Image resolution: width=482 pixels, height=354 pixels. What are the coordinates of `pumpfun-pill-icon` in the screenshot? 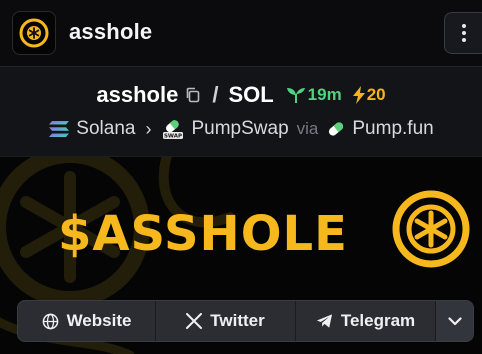 It's located at (336, 129).